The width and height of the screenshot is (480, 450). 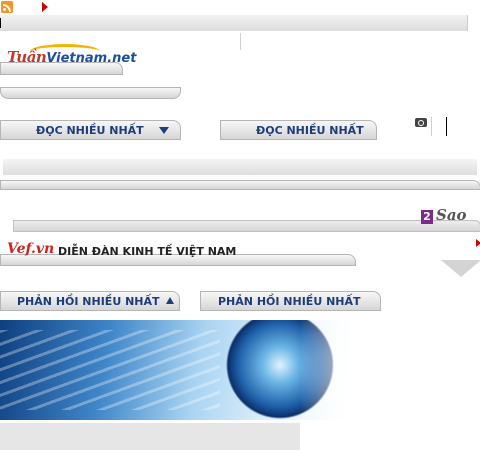 What do you see at coordinates (310, 130) in the screenshot?
I see `tab-most-read-2-label: ĐỌC NHIỀU NHẤT` at bounding box center [310, 130].